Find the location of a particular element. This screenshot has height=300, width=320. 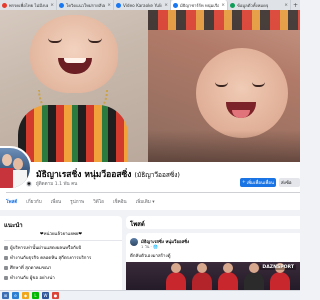

tab-about: เกี่ยวกับ is located at coordinates (33, 202).